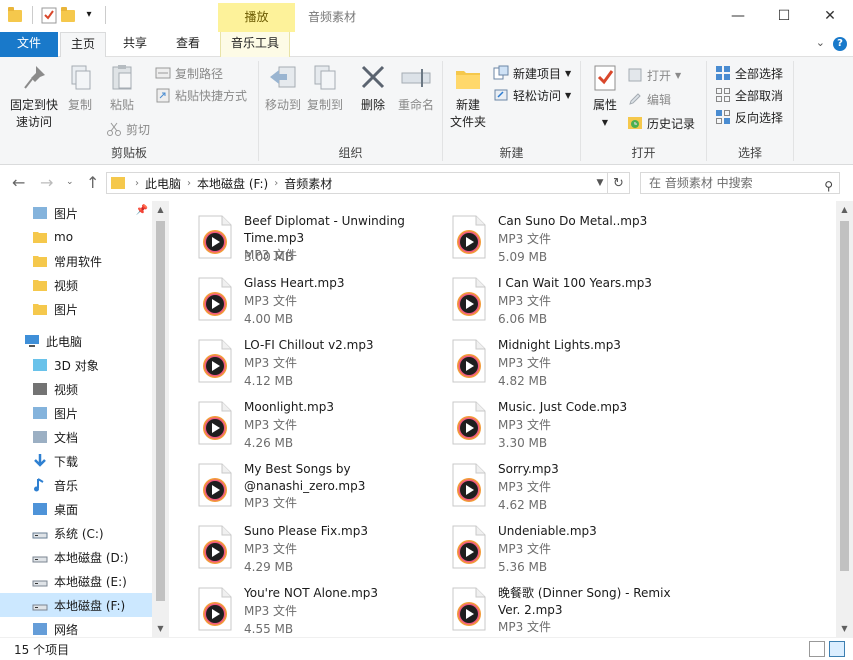 The image size is (853, 660). Describe the element at coordinates (325, 88) in the screenshot. I see `copy-to-button: 复制到` at that location.